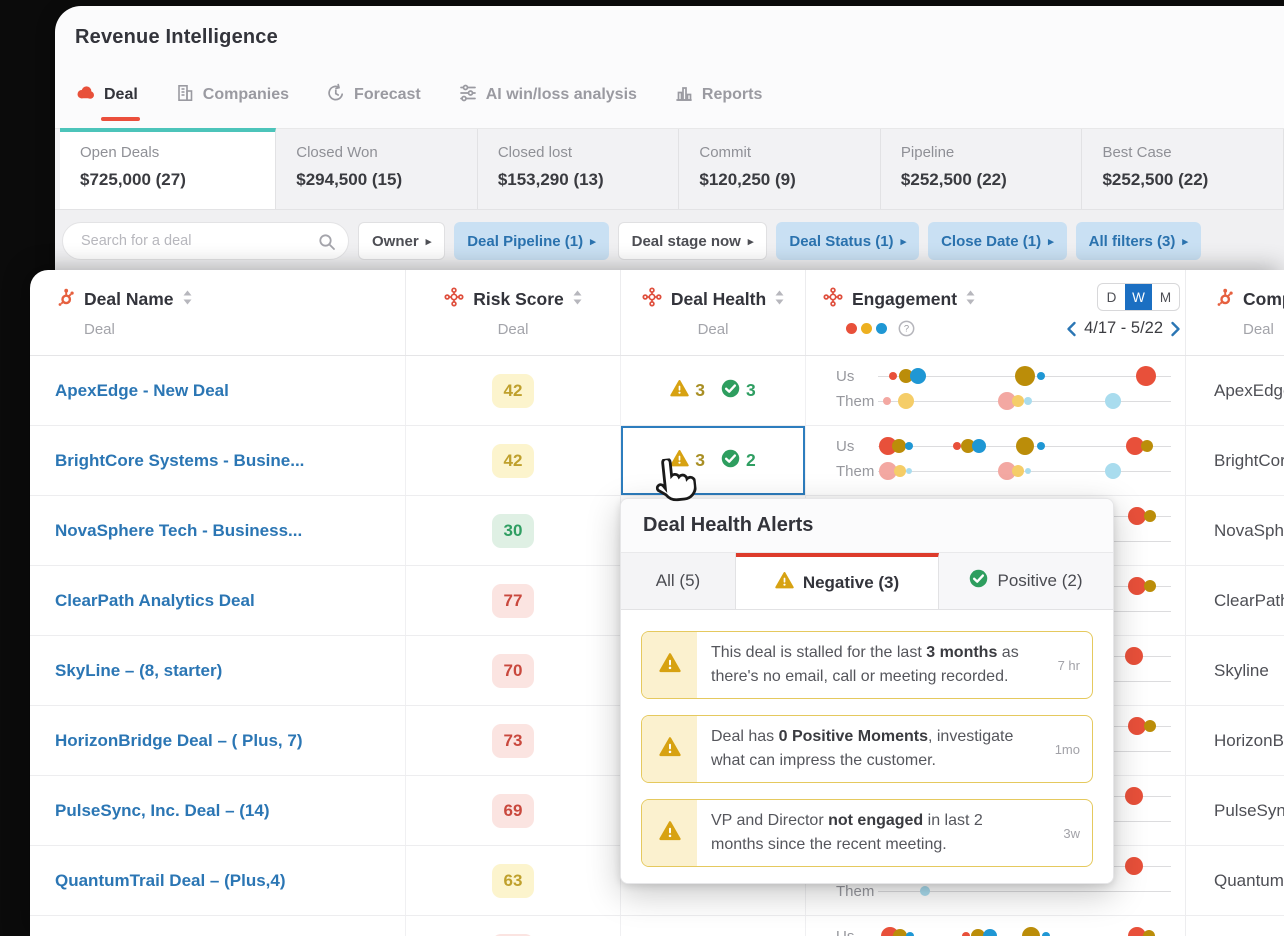 The width and height of the screenshot is (1284, 936). Describe the element at coordinates (217, 810) in the screenshot. I see `deal-name-link: PulseSync, Inc. Deal – (14)` at that location.